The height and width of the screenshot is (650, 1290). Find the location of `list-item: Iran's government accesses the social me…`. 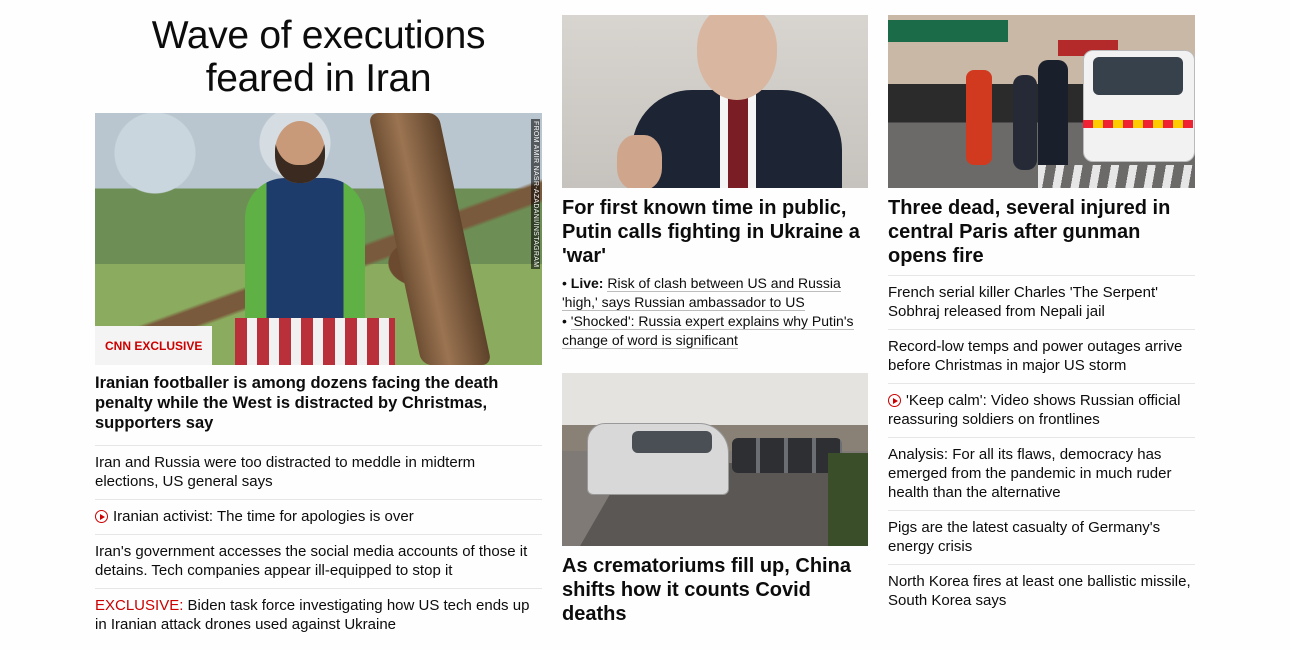

list-item: Iran's government accesses the social me… is located at coordinates (318, 561).